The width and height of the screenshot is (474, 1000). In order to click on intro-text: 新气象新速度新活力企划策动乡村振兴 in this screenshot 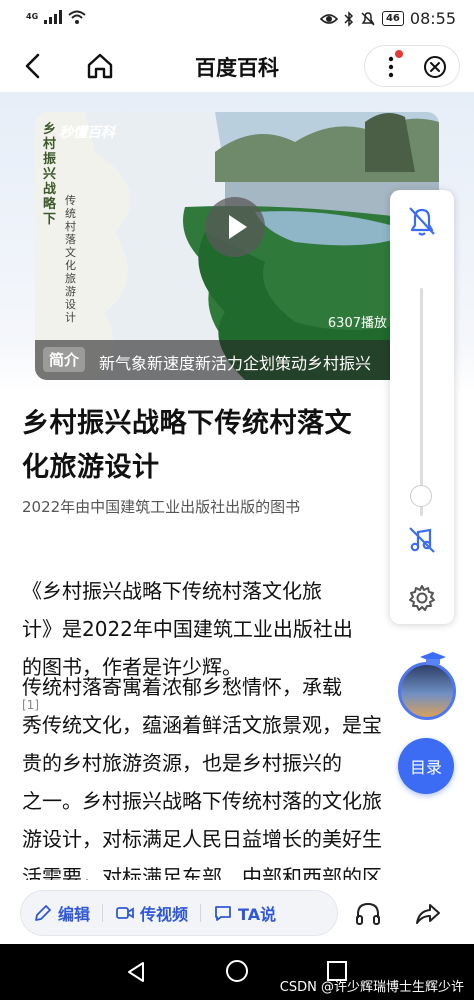, I will do `click(235, 363)`.